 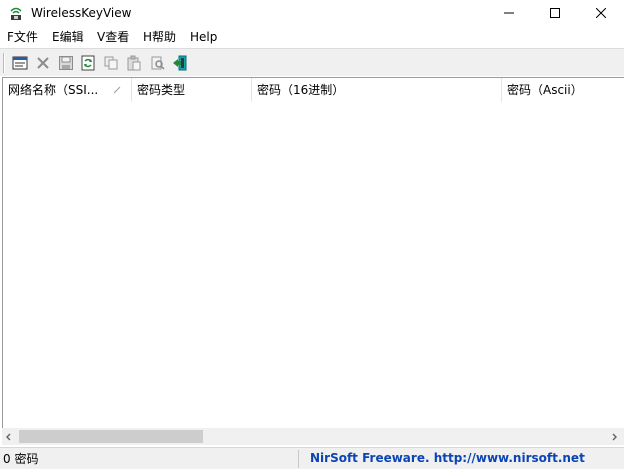 What do you see at coordinates (68, 37) in the screenshot?
I see `menu-edit: E编辑` at bounding box center [68, 37].